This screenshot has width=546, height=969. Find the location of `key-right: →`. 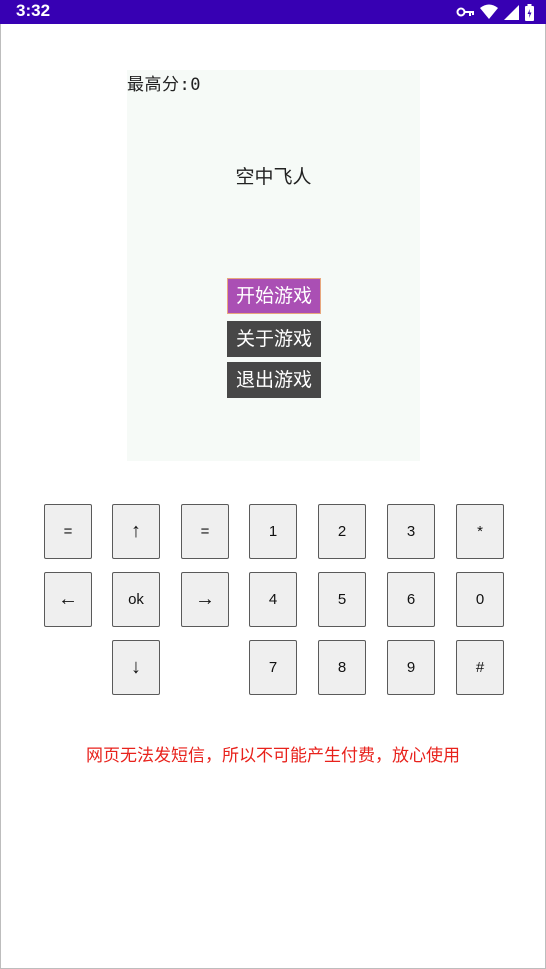

key-right: → is located at coordinates (205, 599).